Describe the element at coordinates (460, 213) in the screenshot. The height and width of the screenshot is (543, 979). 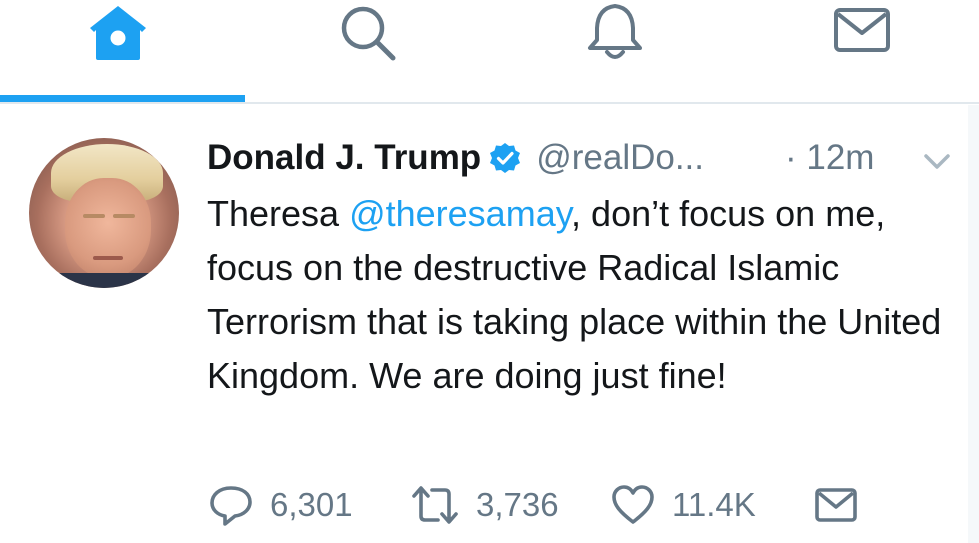
I see `mention-link: @theresamay` at that location.